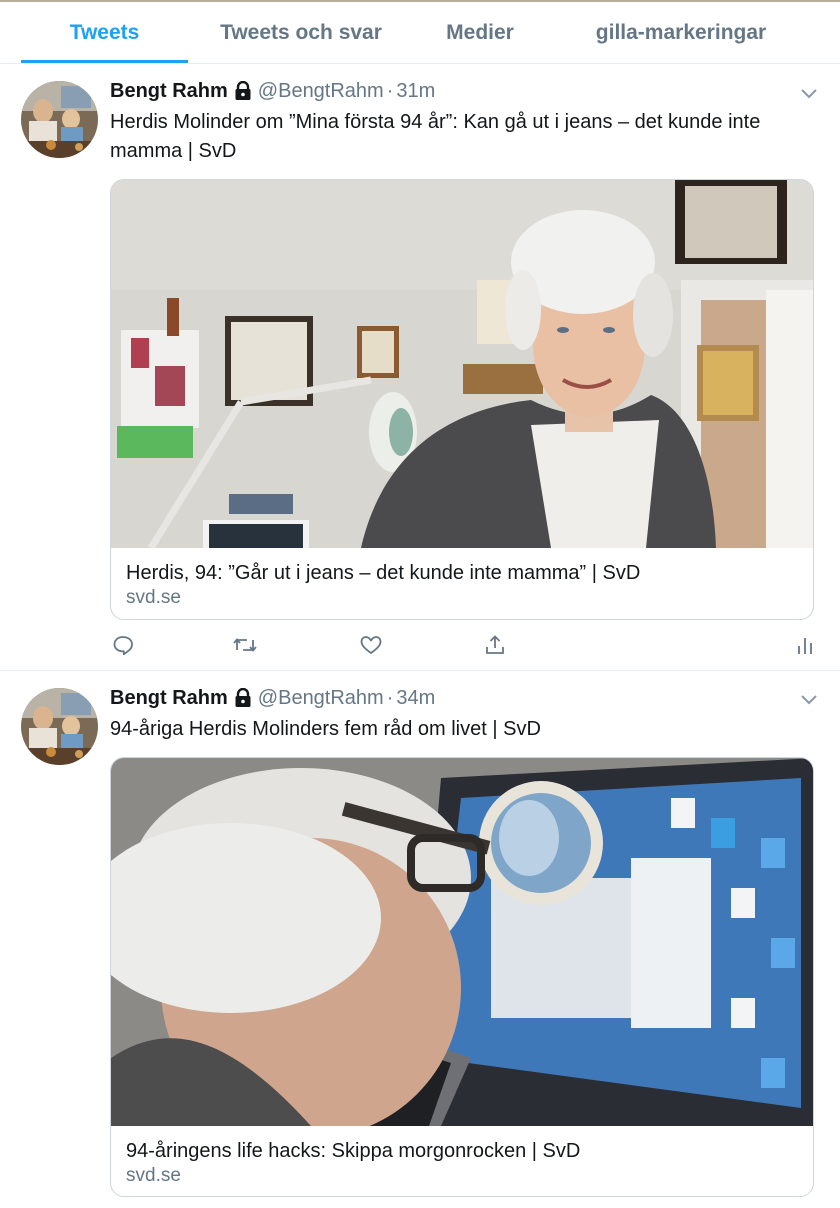  Describe the element at coordinates (104, 33) in the screenshot. I see `tab-tweets: Tweets` at that location.